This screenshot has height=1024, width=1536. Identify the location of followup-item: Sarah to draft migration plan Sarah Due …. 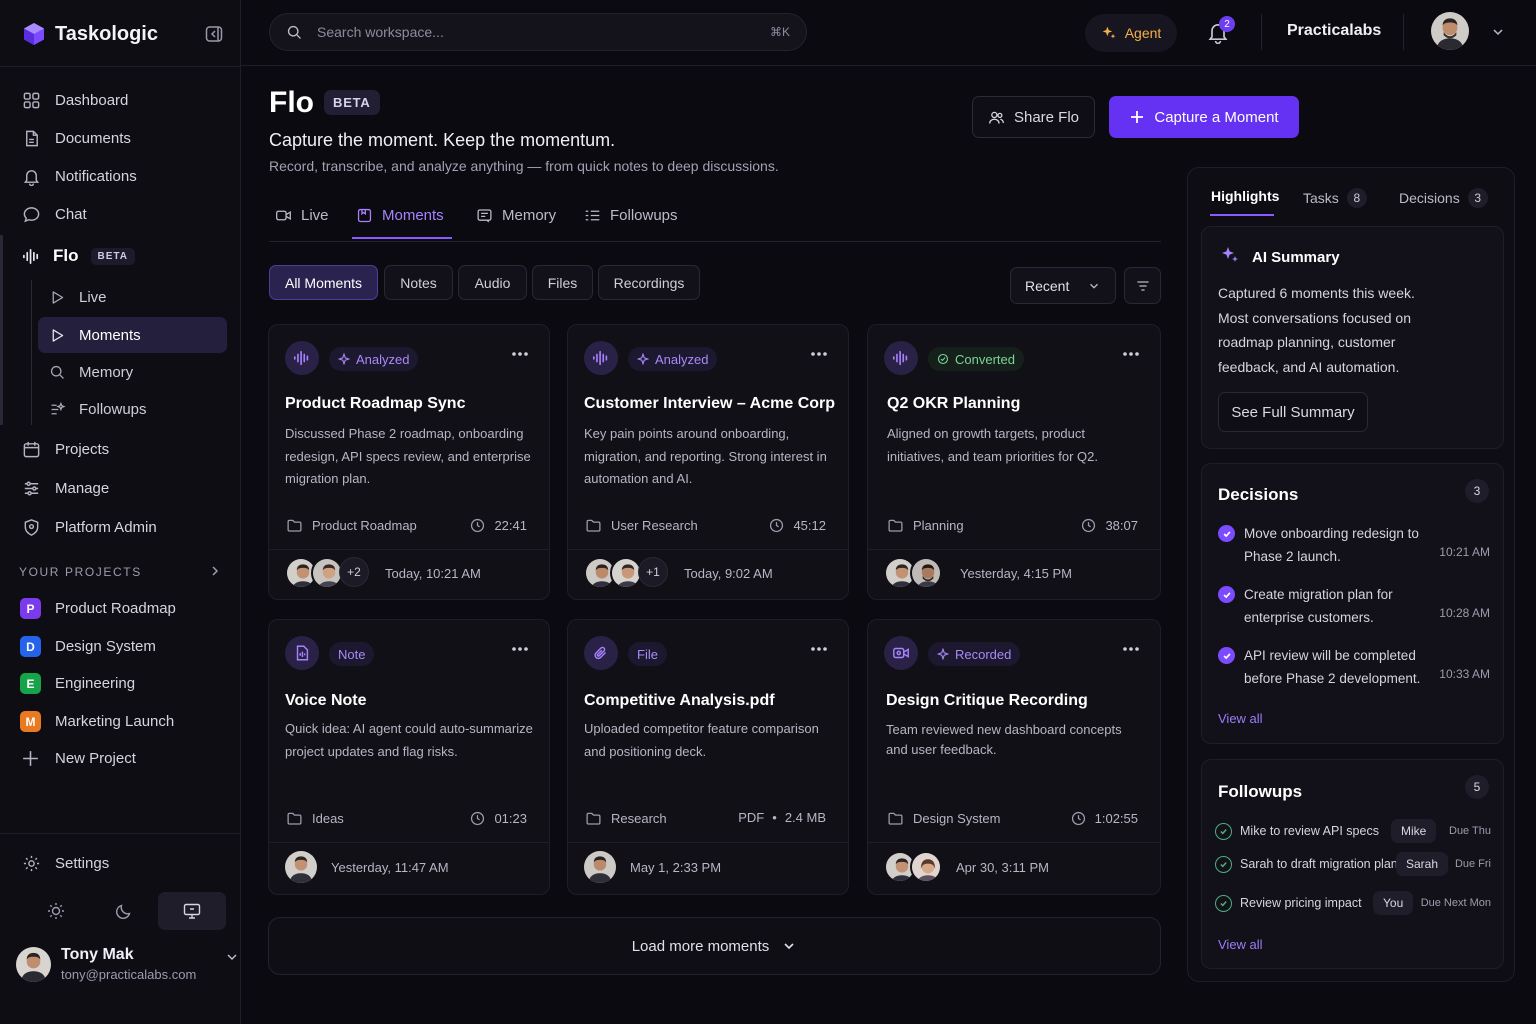
(1353, 864).